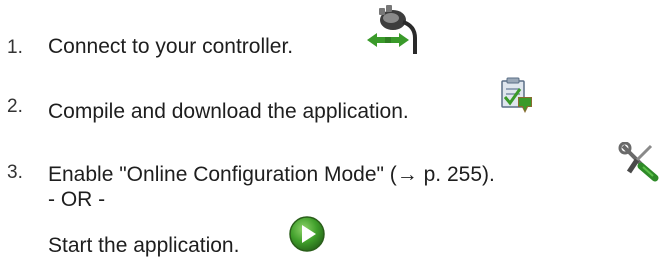 This screenshot has height=268, width=662. Describe the element at coordinates (307, 234) in the screenshot. I see `start-play-icon` at that location.